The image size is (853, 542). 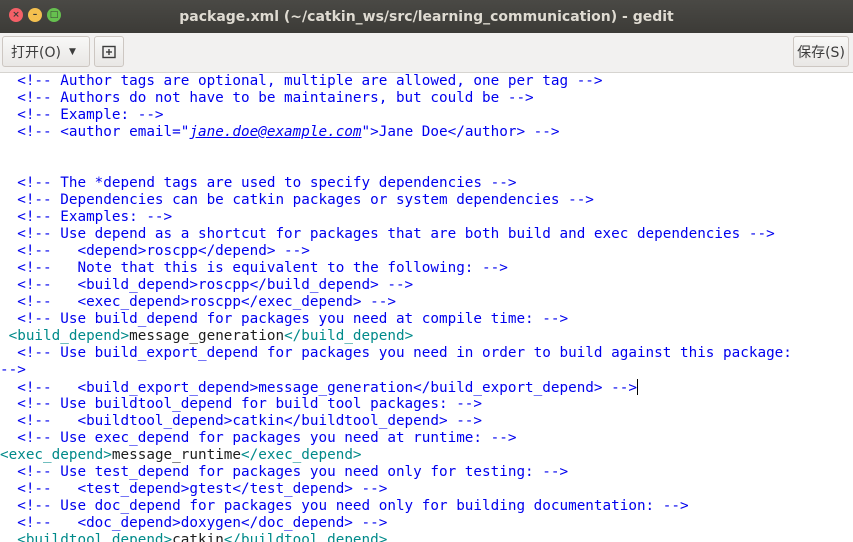 What do you see at coordinates (426, 115) in the screenshot?
I see `code-line: <!-- Example: -->` at bounding box center [426, 115].